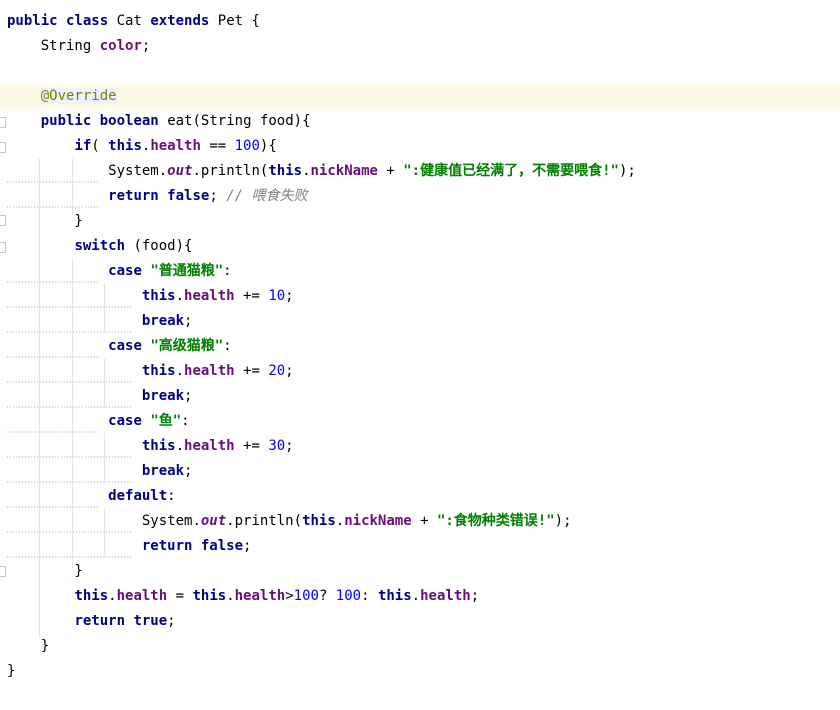  Describe the element at coordinates (420, 121) in the screenshot. I see `code-line: public boolean eat(String food){` at that location.